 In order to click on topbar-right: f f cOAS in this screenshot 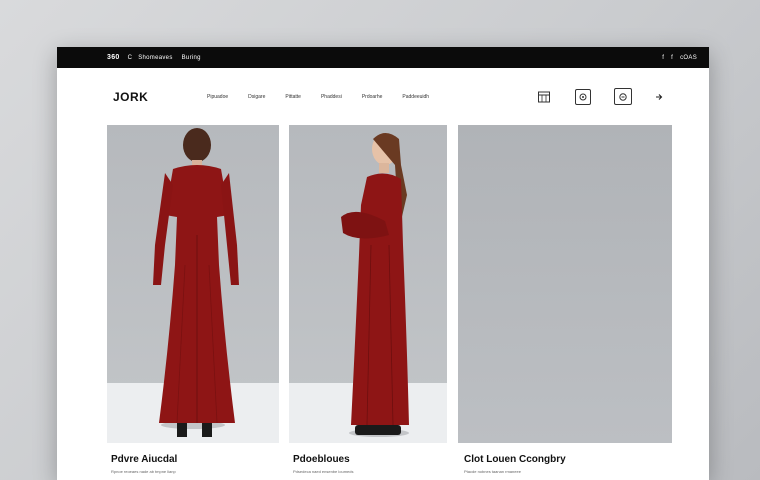, I will do `click(679, 58)`.